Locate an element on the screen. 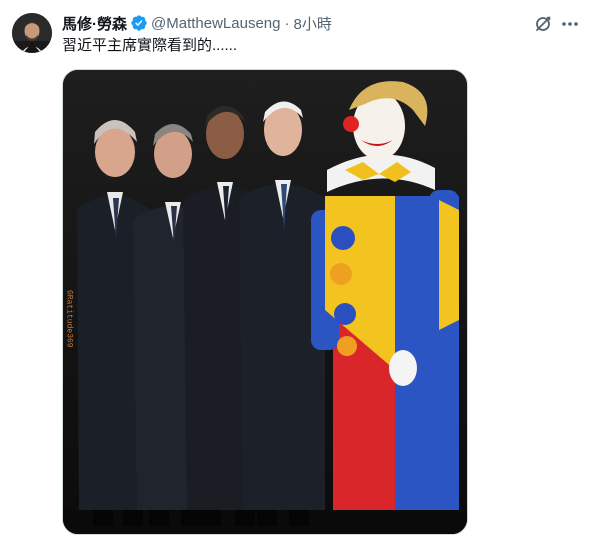 The height and width of the screenshot is (535, 589). watermark-logo: GRatitude369 is located at coordinates (69, 319).